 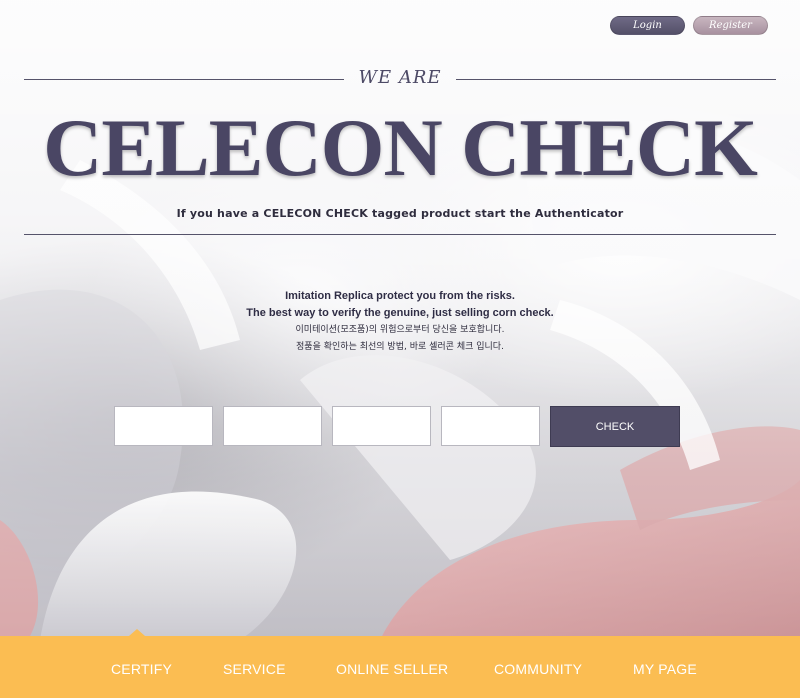 I want to click on section-divider, so click(x=400, y=234).